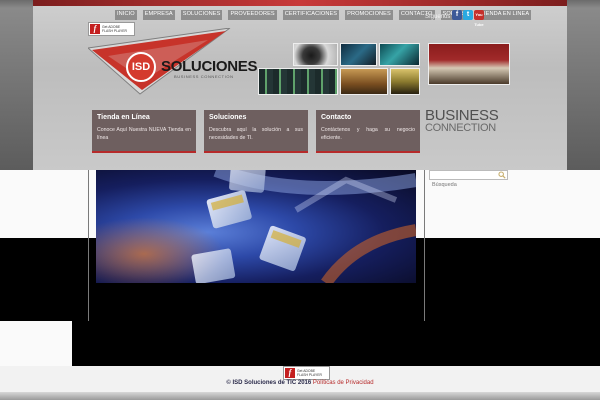 This screenshot has width=600, height=400. Describe the element at coordinates (298, 81) in the screenshot. I see `photo-rack-panels` at that location.